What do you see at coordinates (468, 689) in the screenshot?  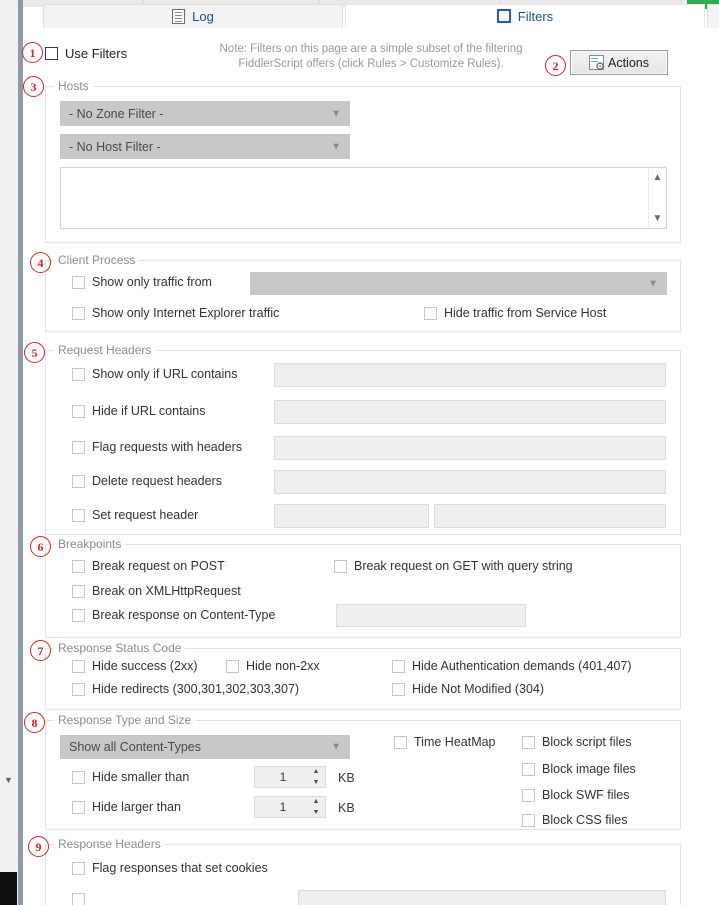 I see `hide-not-modified-checkbox: Hide Not Modified (304)` at bounding box center [468, 689].